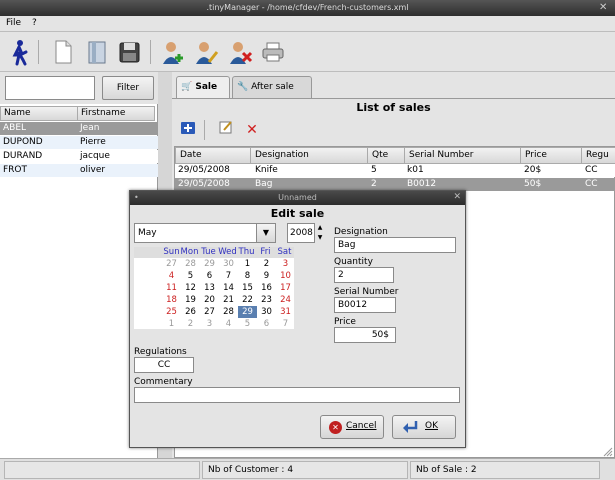 The image size is (615, 480). What do you see at coordinates (365, 305) in the screenshot?
I see `serial-number-field: B0012` at bounding box center [365, 305].